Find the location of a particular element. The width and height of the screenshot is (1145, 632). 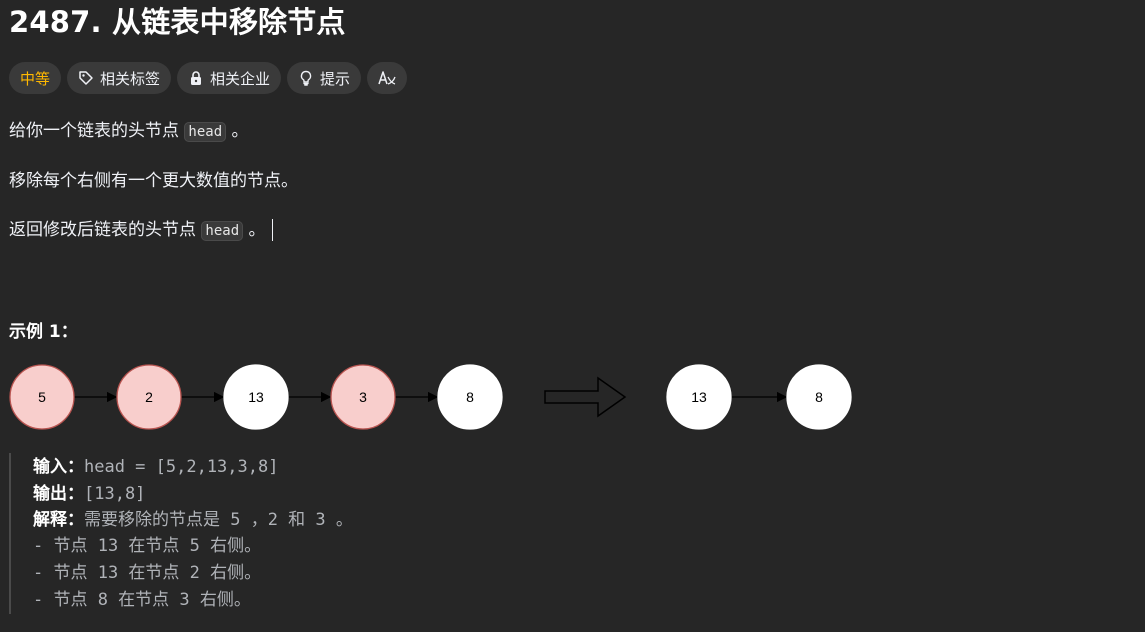

translate-icon is located at coordinates (387, 78).